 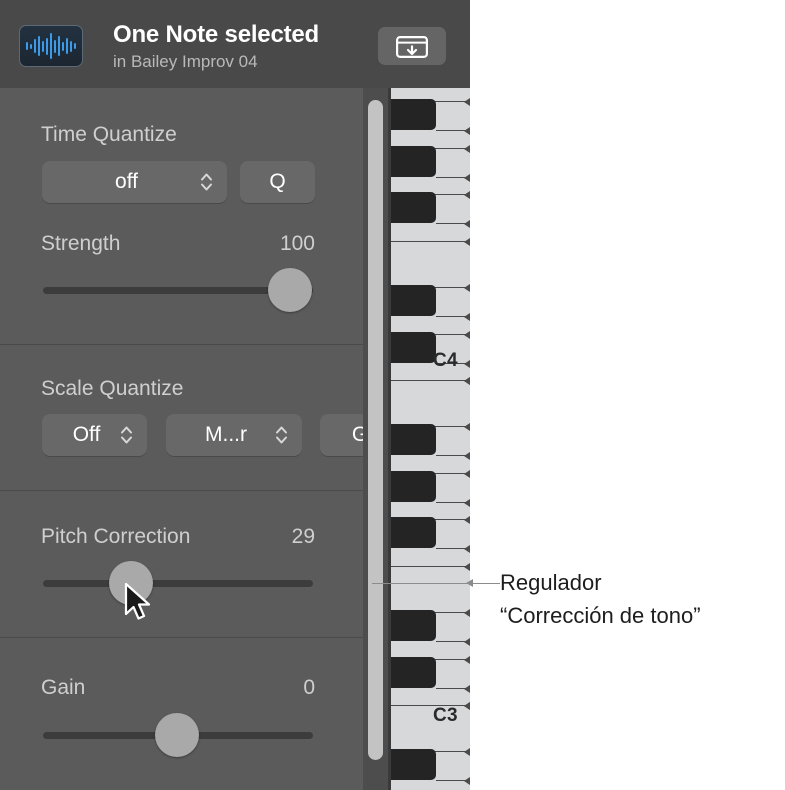 I want to click on pitch-correction-slider-track, so click(x=178, y=583).